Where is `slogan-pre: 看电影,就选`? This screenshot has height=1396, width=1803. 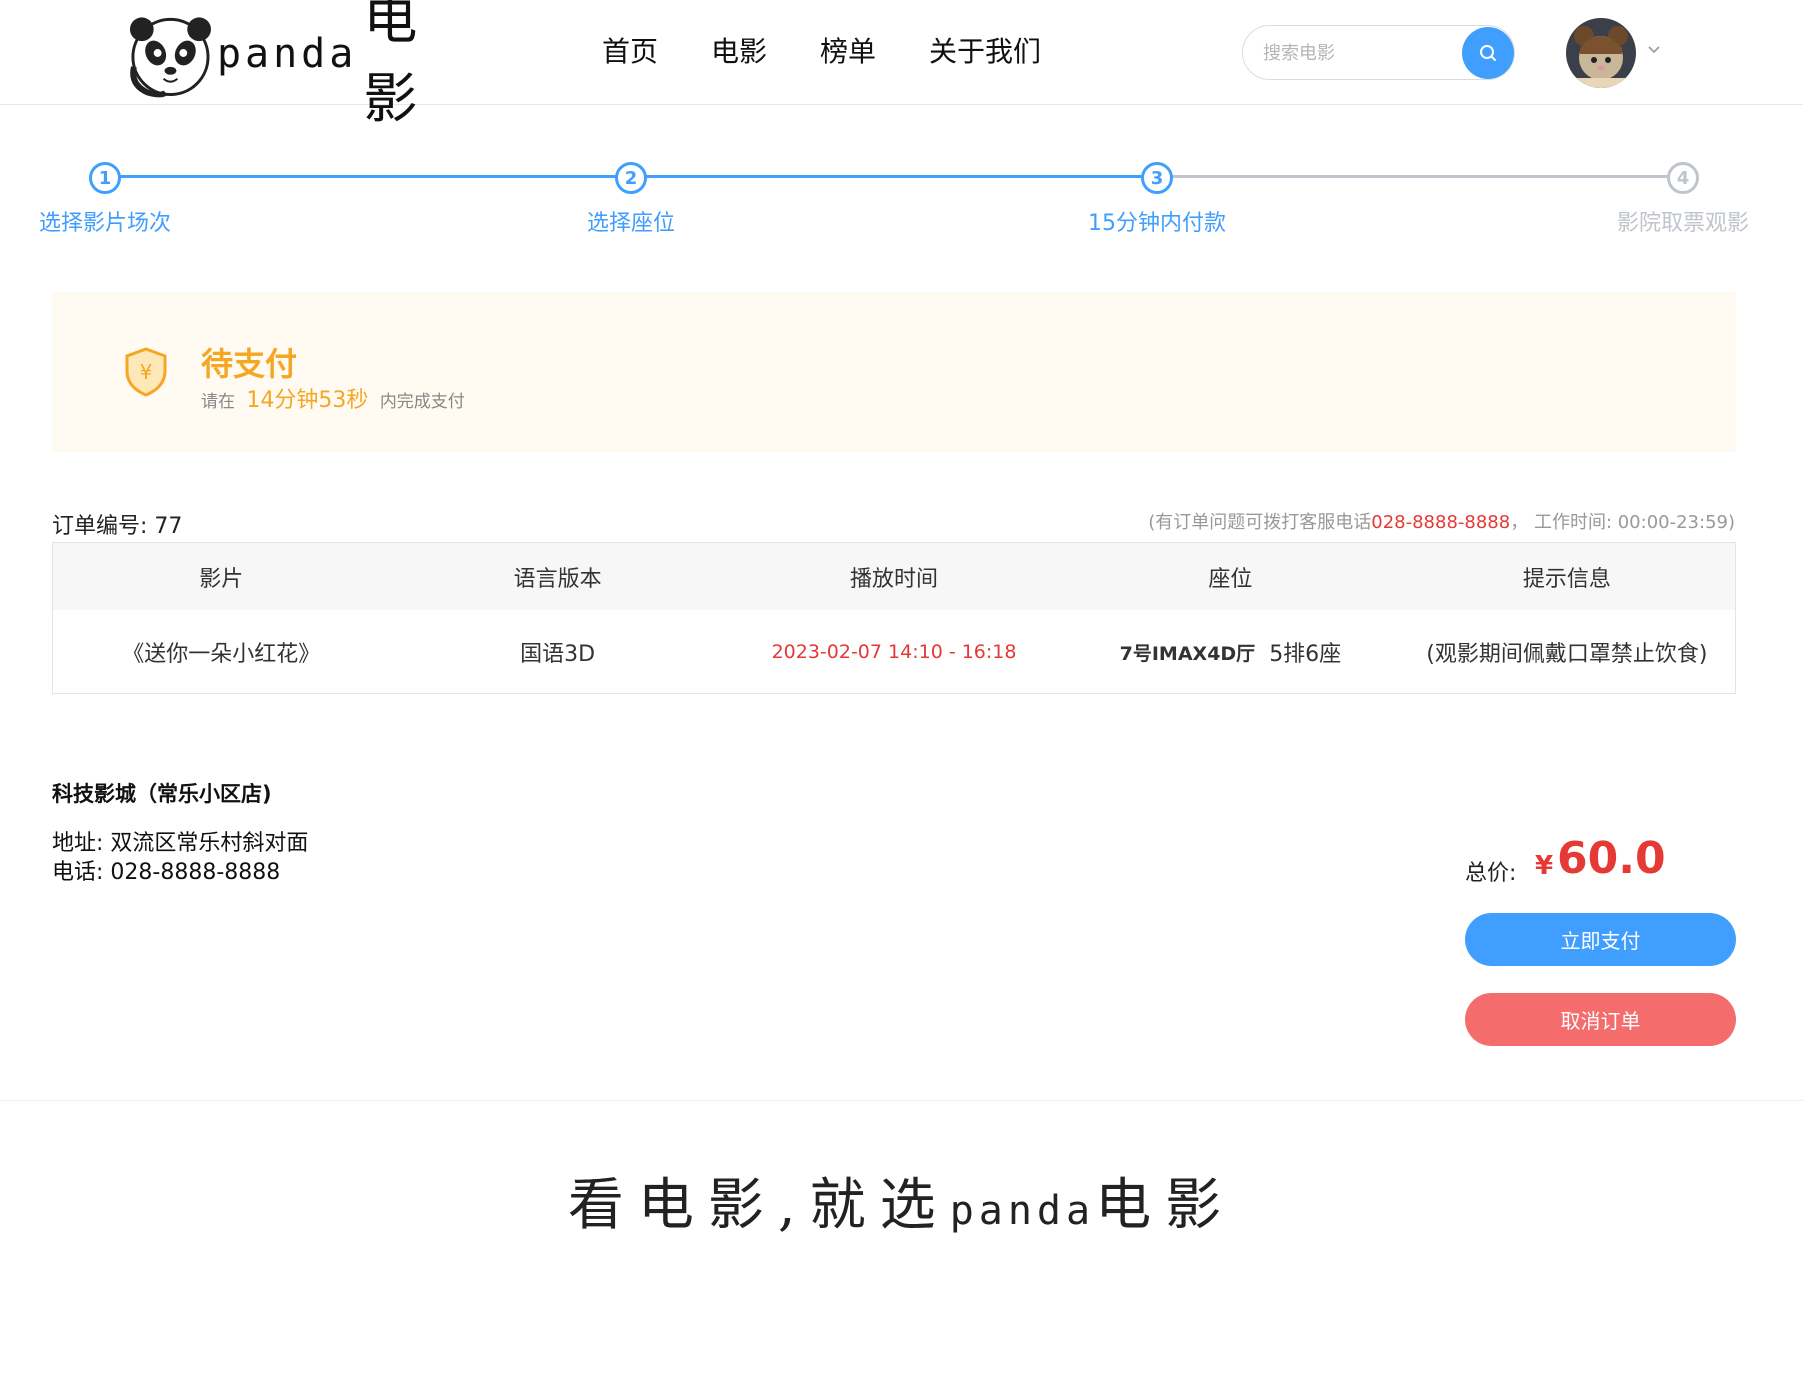
slogan-pre: 看电影,就选 is located at coordinates (758, 1205).